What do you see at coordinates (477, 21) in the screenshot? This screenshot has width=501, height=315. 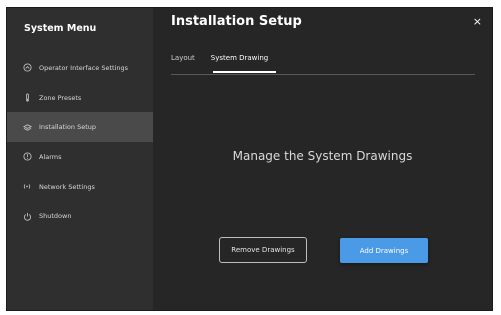 I see `close-icon: ×` at bounding box center [477, 21].